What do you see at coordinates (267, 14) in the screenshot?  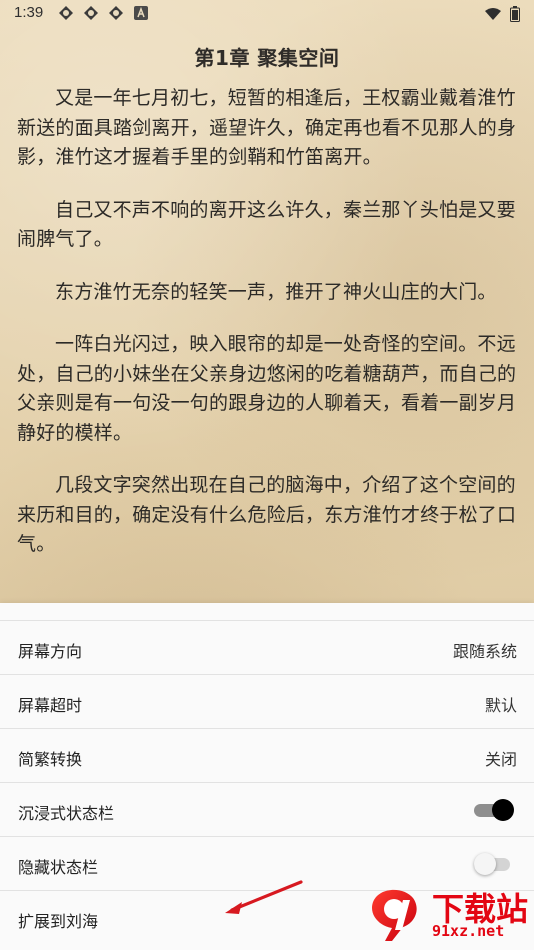 I see `status-bar: 1:39` at bounding box center [267, 14].